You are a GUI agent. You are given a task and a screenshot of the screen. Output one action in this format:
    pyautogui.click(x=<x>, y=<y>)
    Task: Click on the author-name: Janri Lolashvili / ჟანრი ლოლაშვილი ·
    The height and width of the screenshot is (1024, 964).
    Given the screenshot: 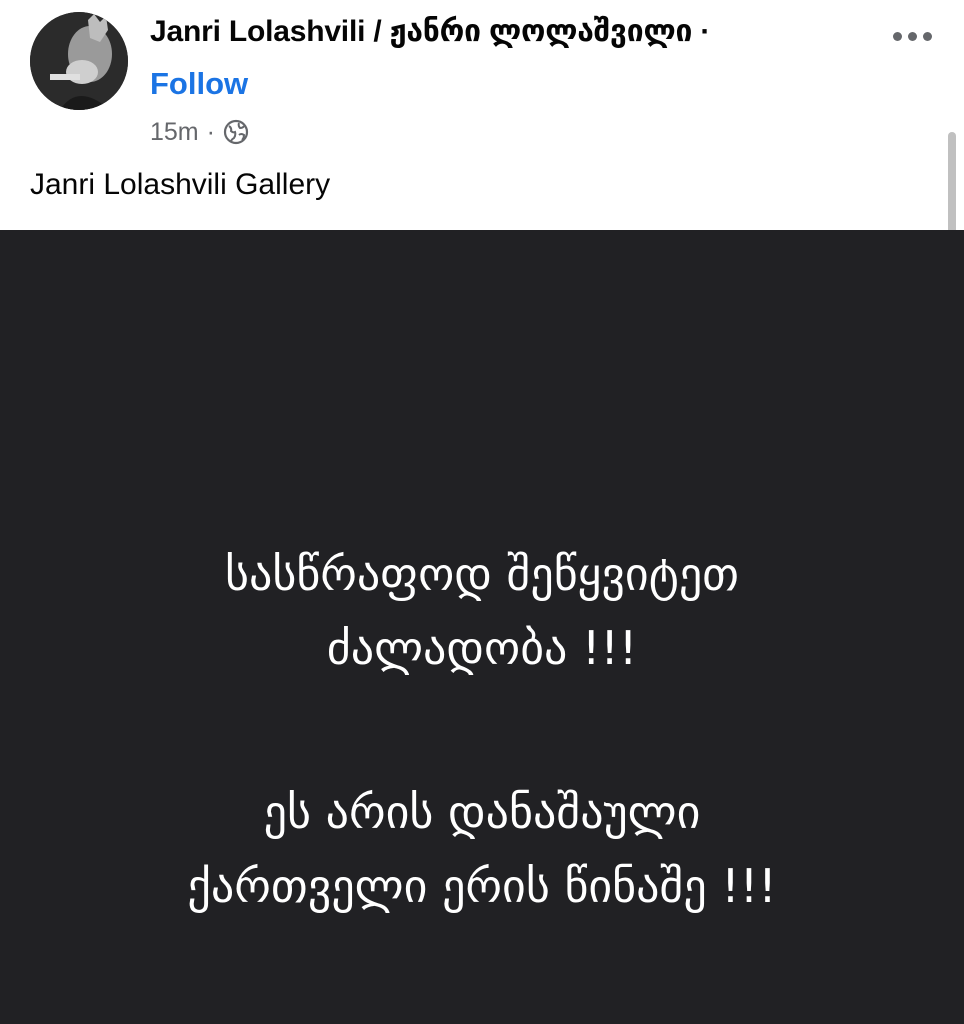 What is the action you would take?
    pyautogui.click(x=430, y=31)
    